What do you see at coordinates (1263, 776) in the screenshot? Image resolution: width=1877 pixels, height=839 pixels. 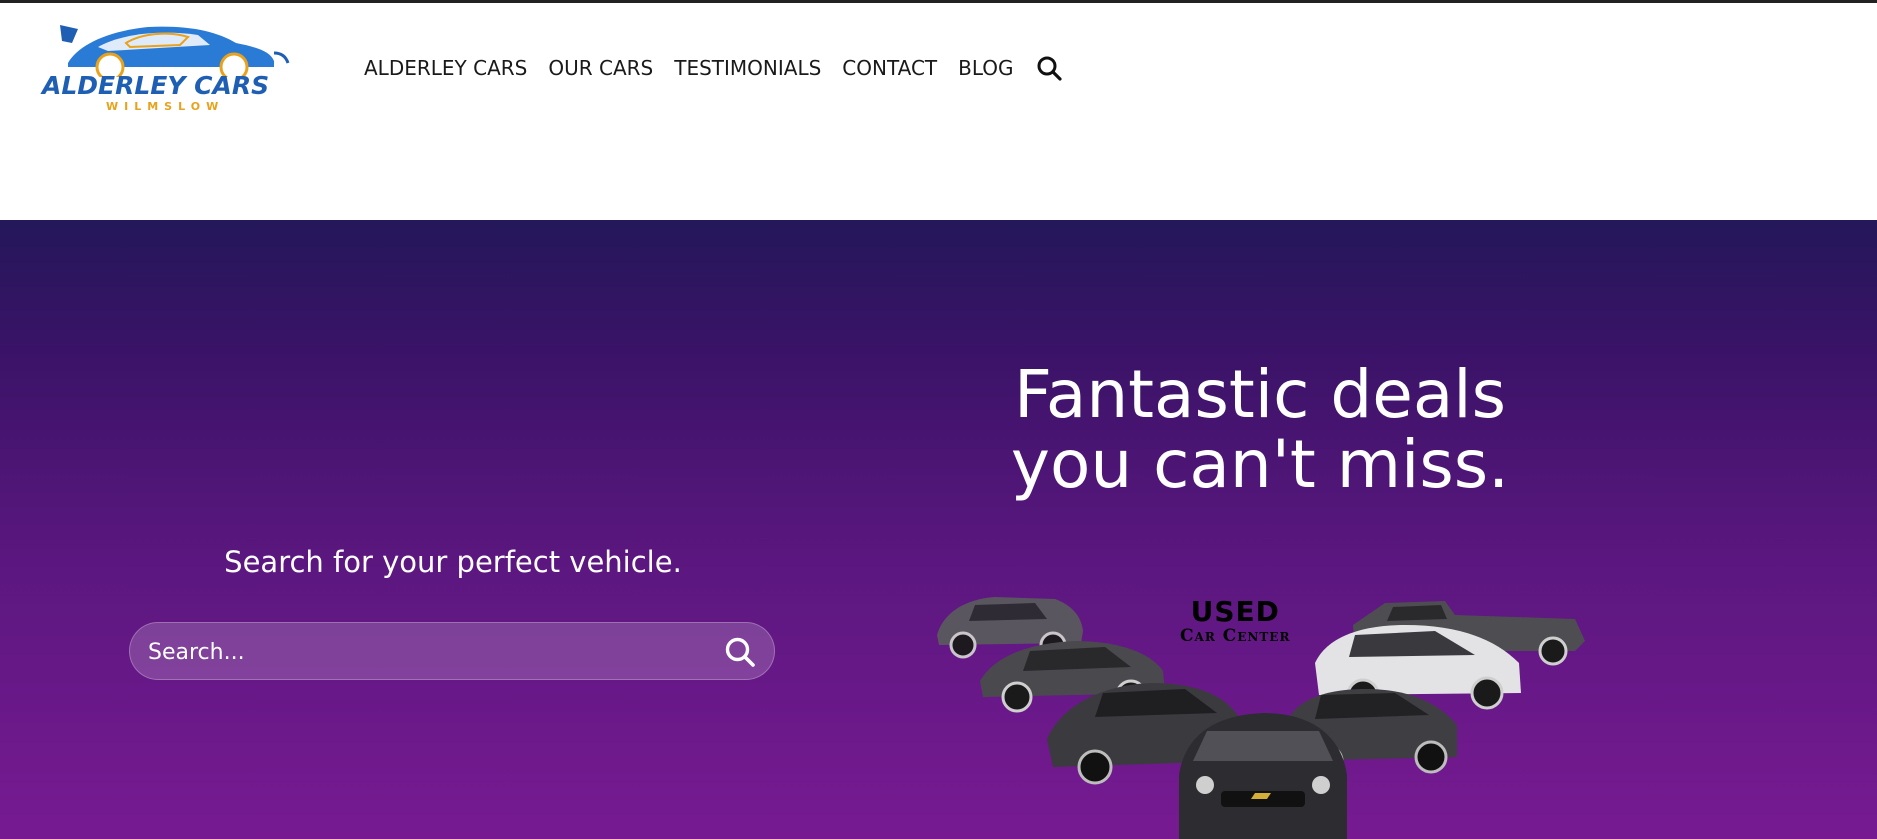 I see `car-image` at bounding box center [1263, 776].